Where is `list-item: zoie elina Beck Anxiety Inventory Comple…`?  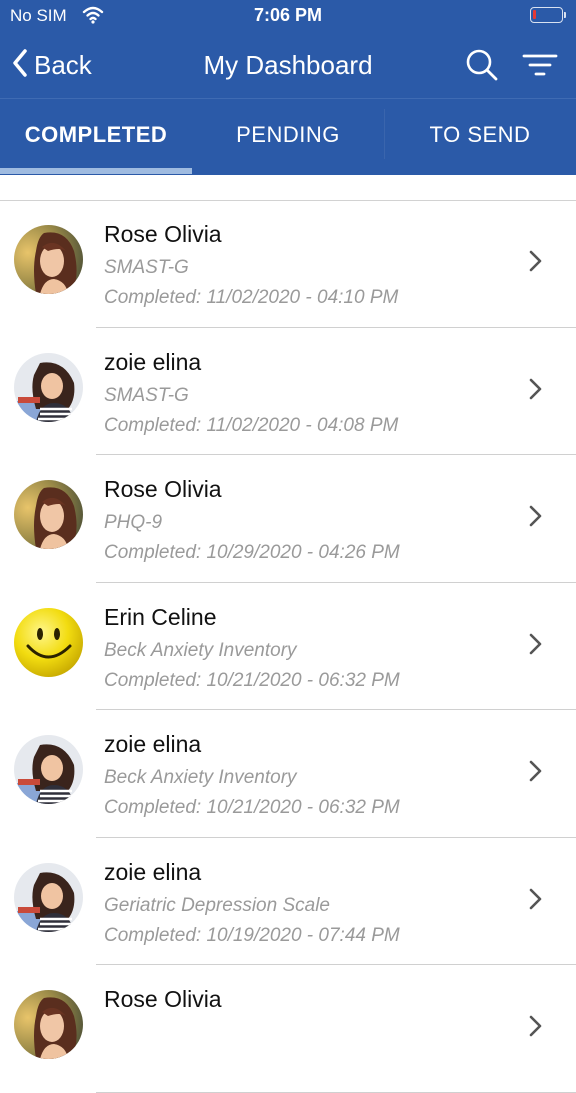 list-item: zoie elina Beck Anxiety Inventory Comple… is located at coordinates (288, 774).